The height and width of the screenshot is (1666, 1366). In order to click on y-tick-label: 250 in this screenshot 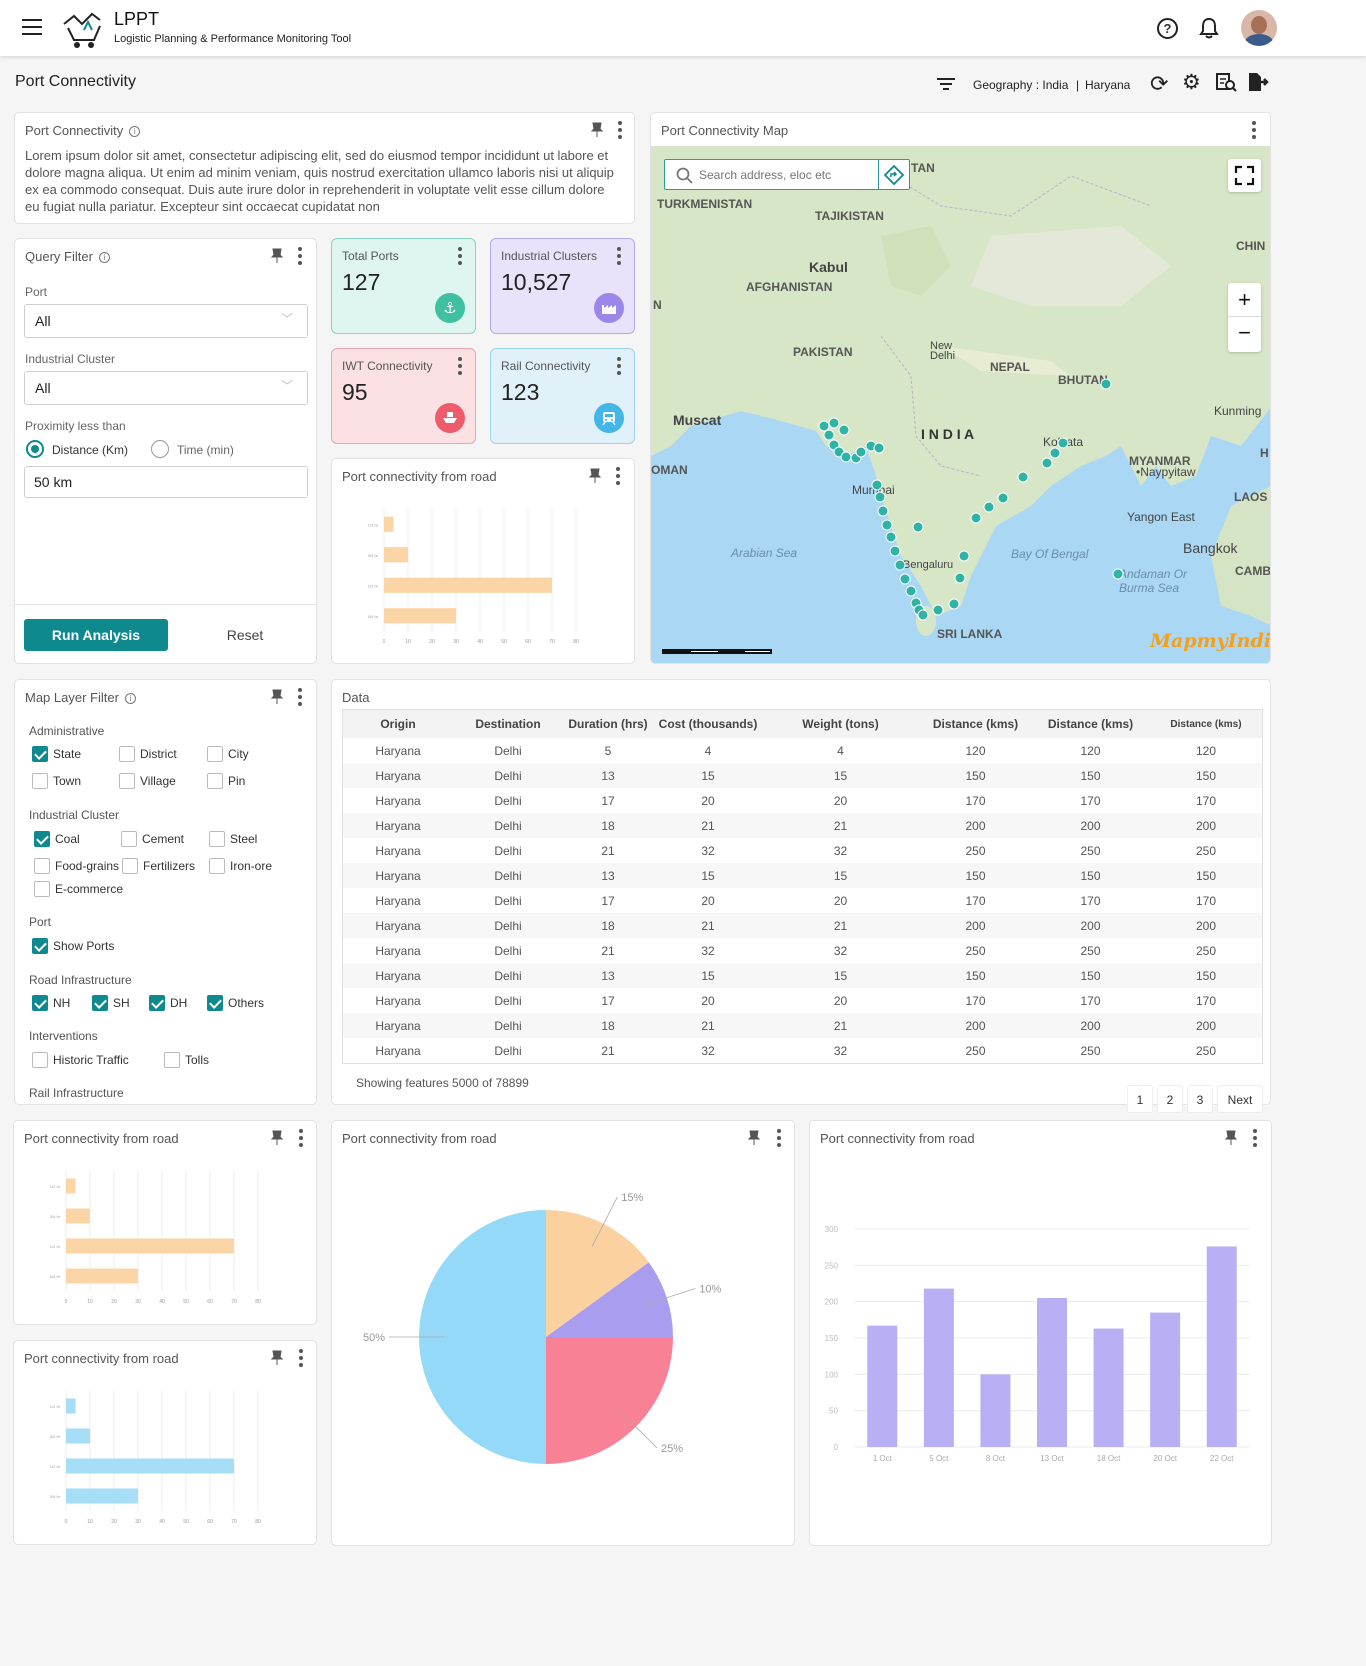, I will do `click(832, 1265)`.